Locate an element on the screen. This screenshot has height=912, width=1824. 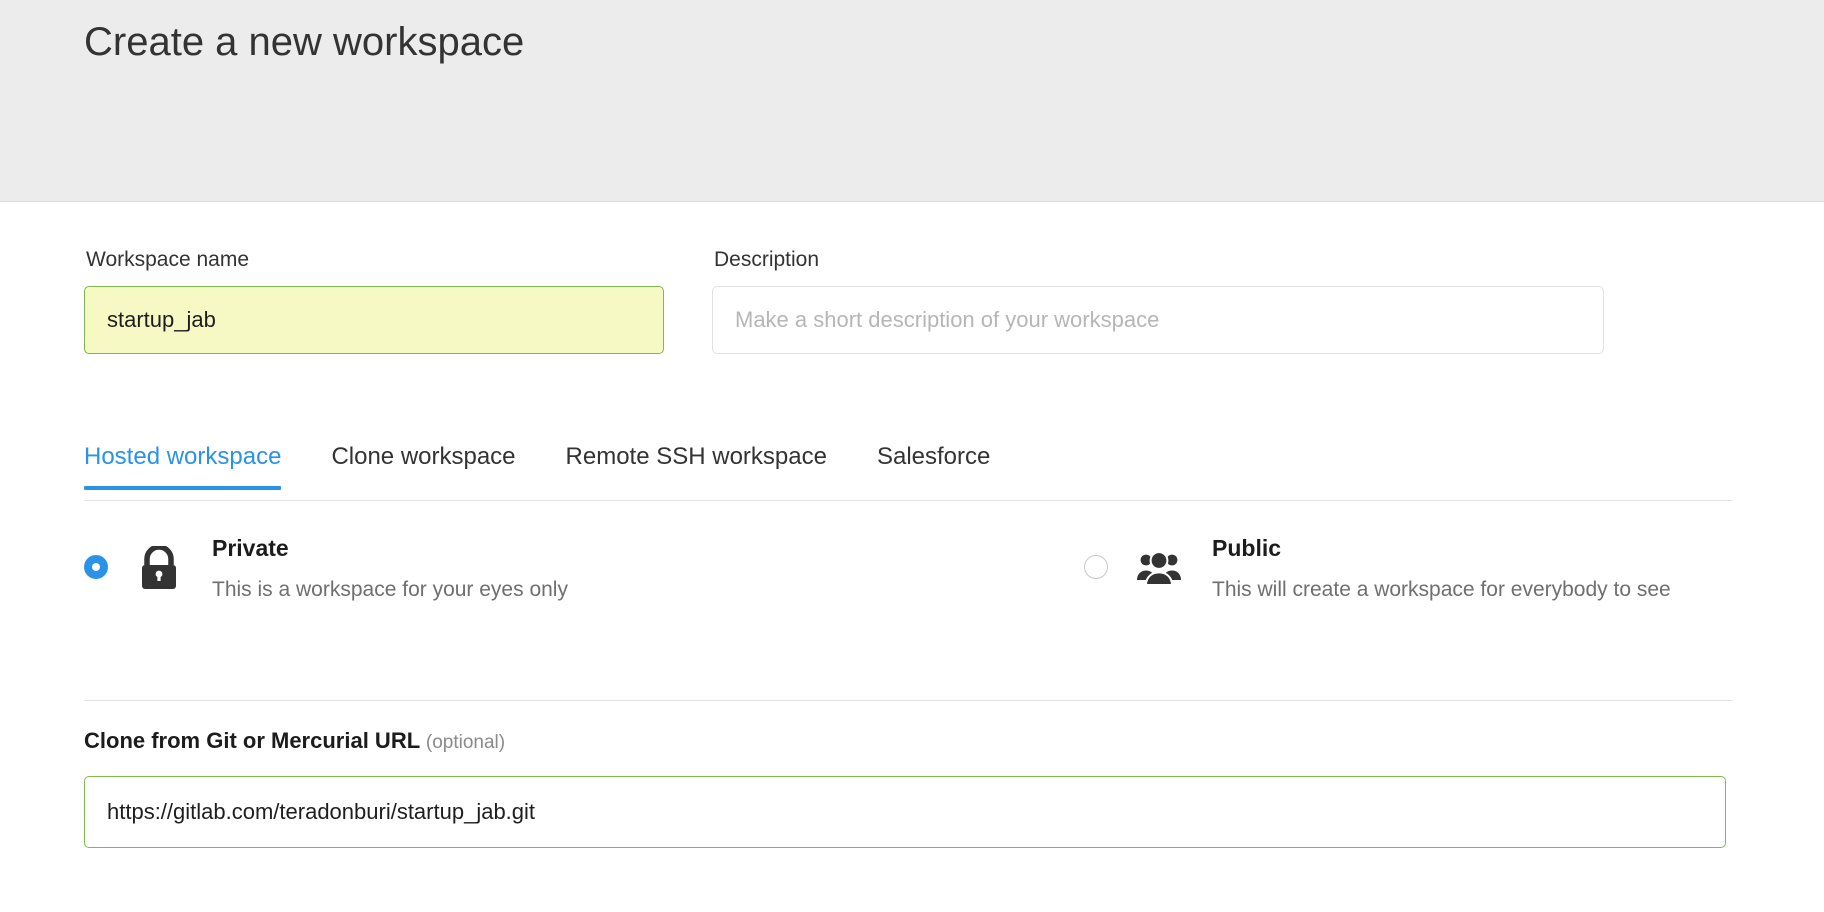
public-title: Public is located at coordinates (1247, 548).